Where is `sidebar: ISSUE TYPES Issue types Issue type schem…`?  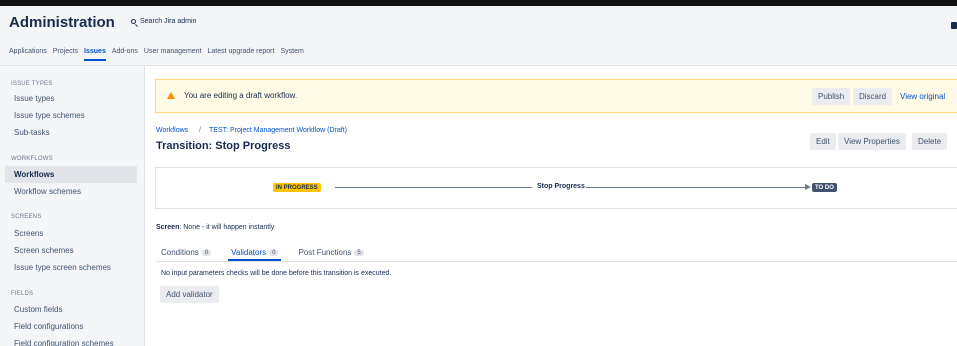 sidebar: ISSUE TYPES Issue types Issue type schem… is located at coordinates (72, 206).